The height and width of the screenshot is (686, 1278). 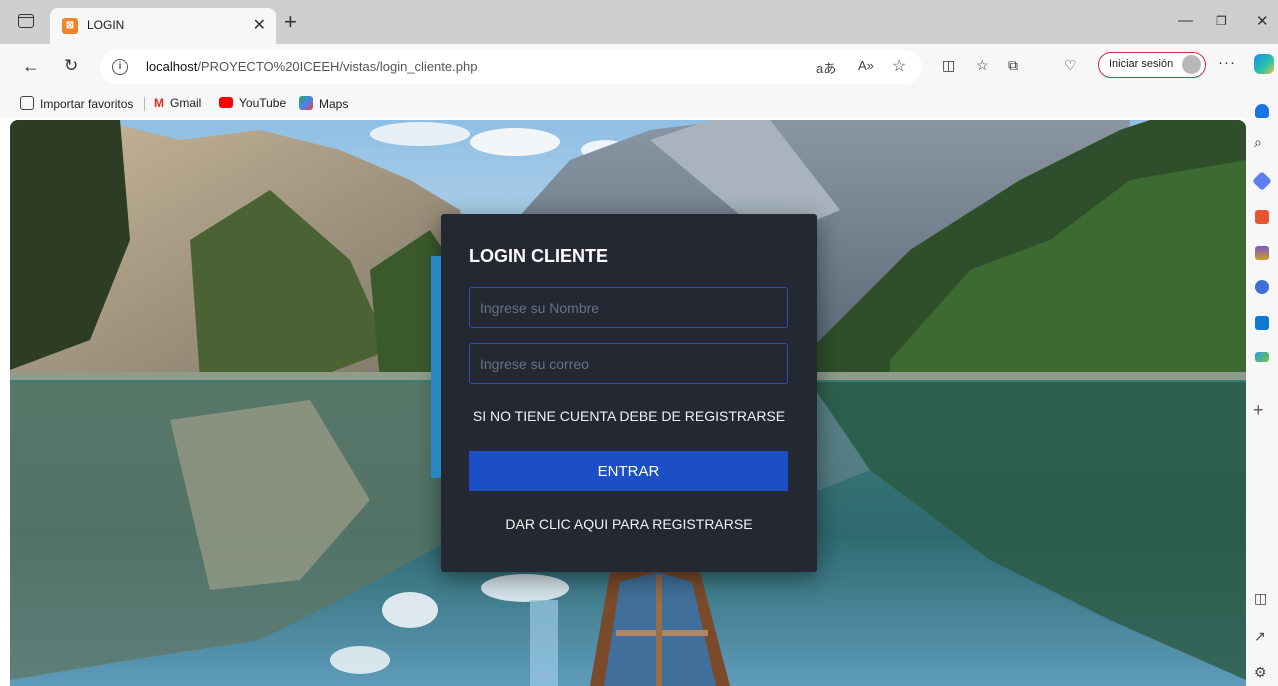 I want to click on search-icon: ⌕, so click(x=1258, y=142).